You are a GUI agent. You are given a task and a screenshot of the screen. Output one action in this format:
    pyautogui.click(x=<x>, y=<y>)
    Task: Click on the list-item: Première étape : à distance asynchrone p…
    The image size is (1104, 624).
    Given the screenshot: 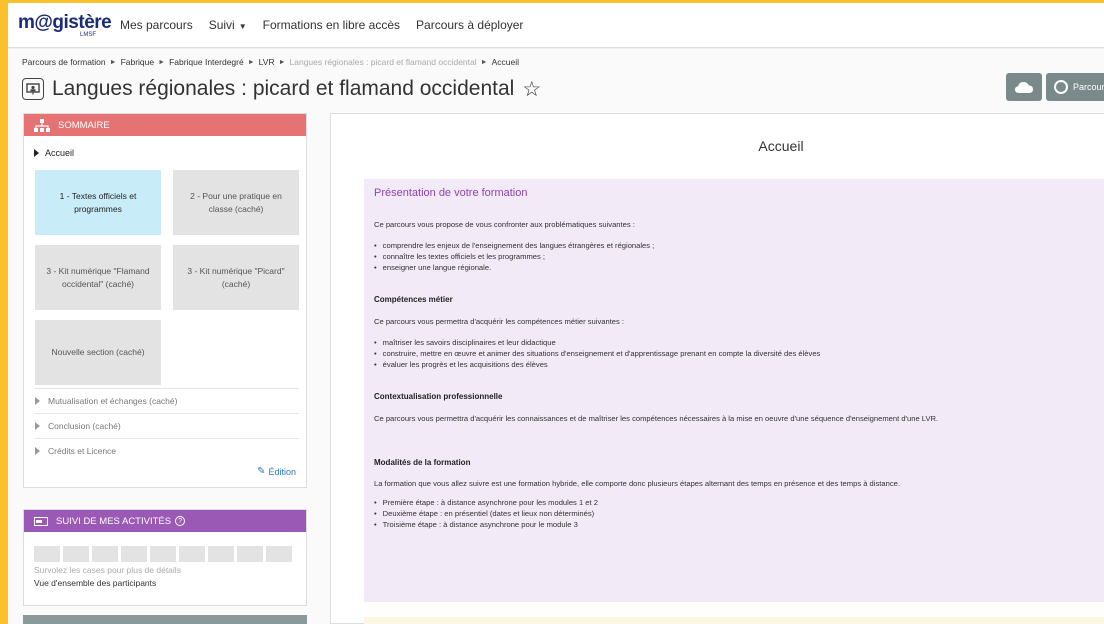 What is the action you would take?
    pyautogui.click(x=736, y=502)
    